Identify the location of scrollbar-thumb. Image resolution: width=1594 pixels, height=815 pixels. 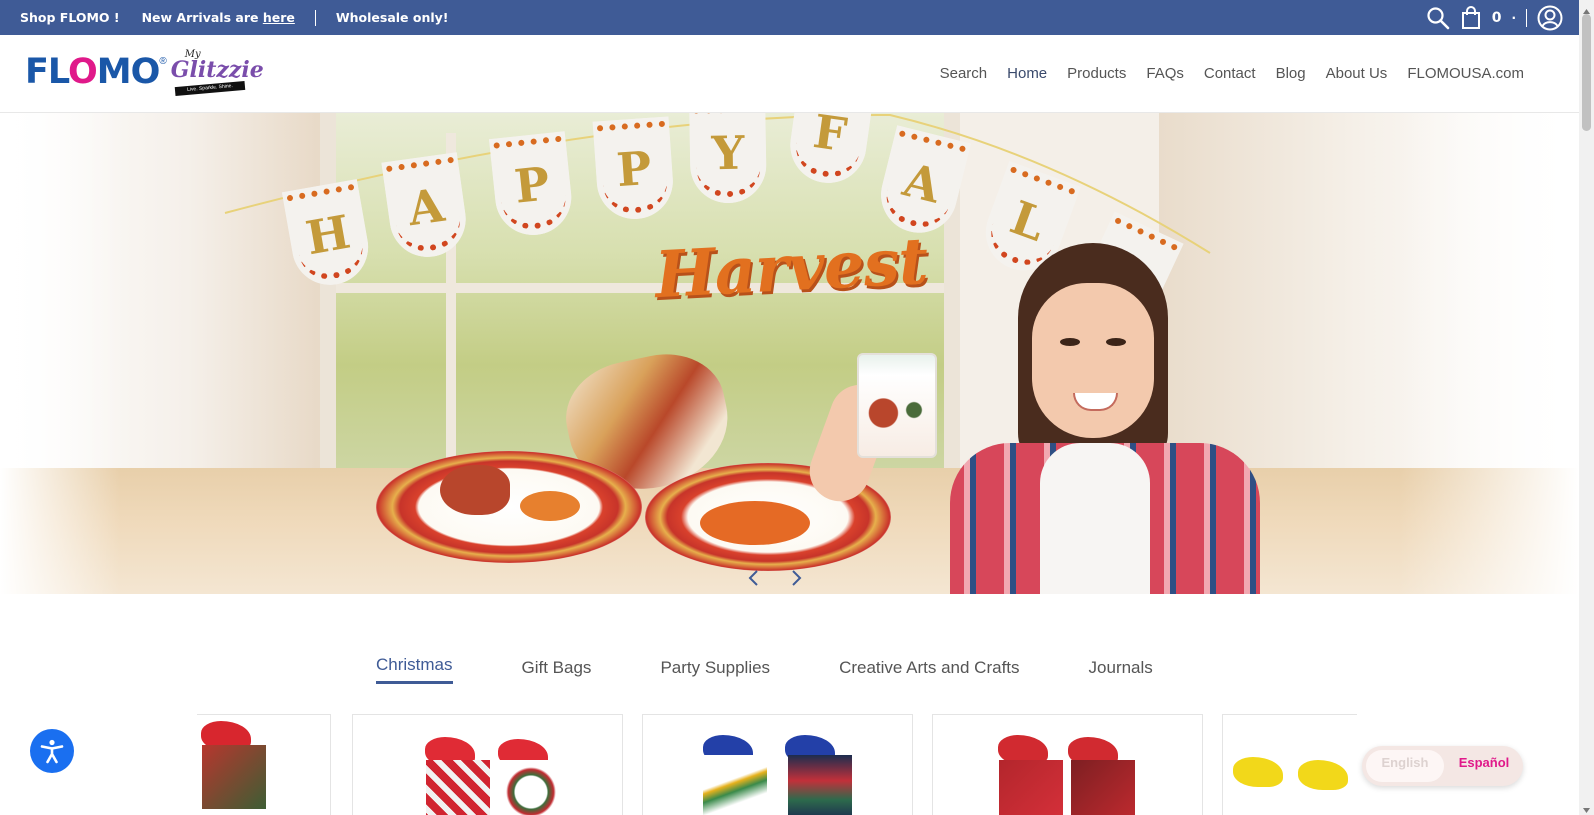
(1586, 72).